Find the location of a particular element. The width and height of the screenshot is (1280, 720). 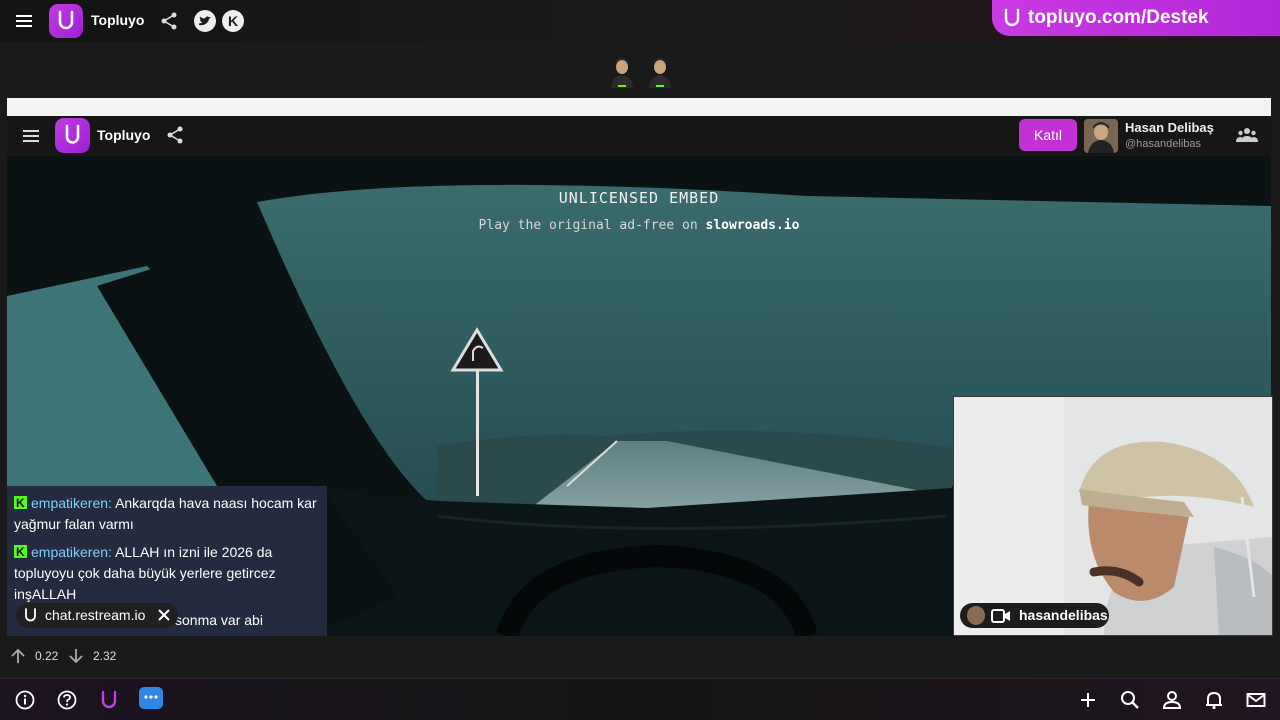

embed-notice-title: UNLICENSED EMBED is located at coordinates (639, 198).